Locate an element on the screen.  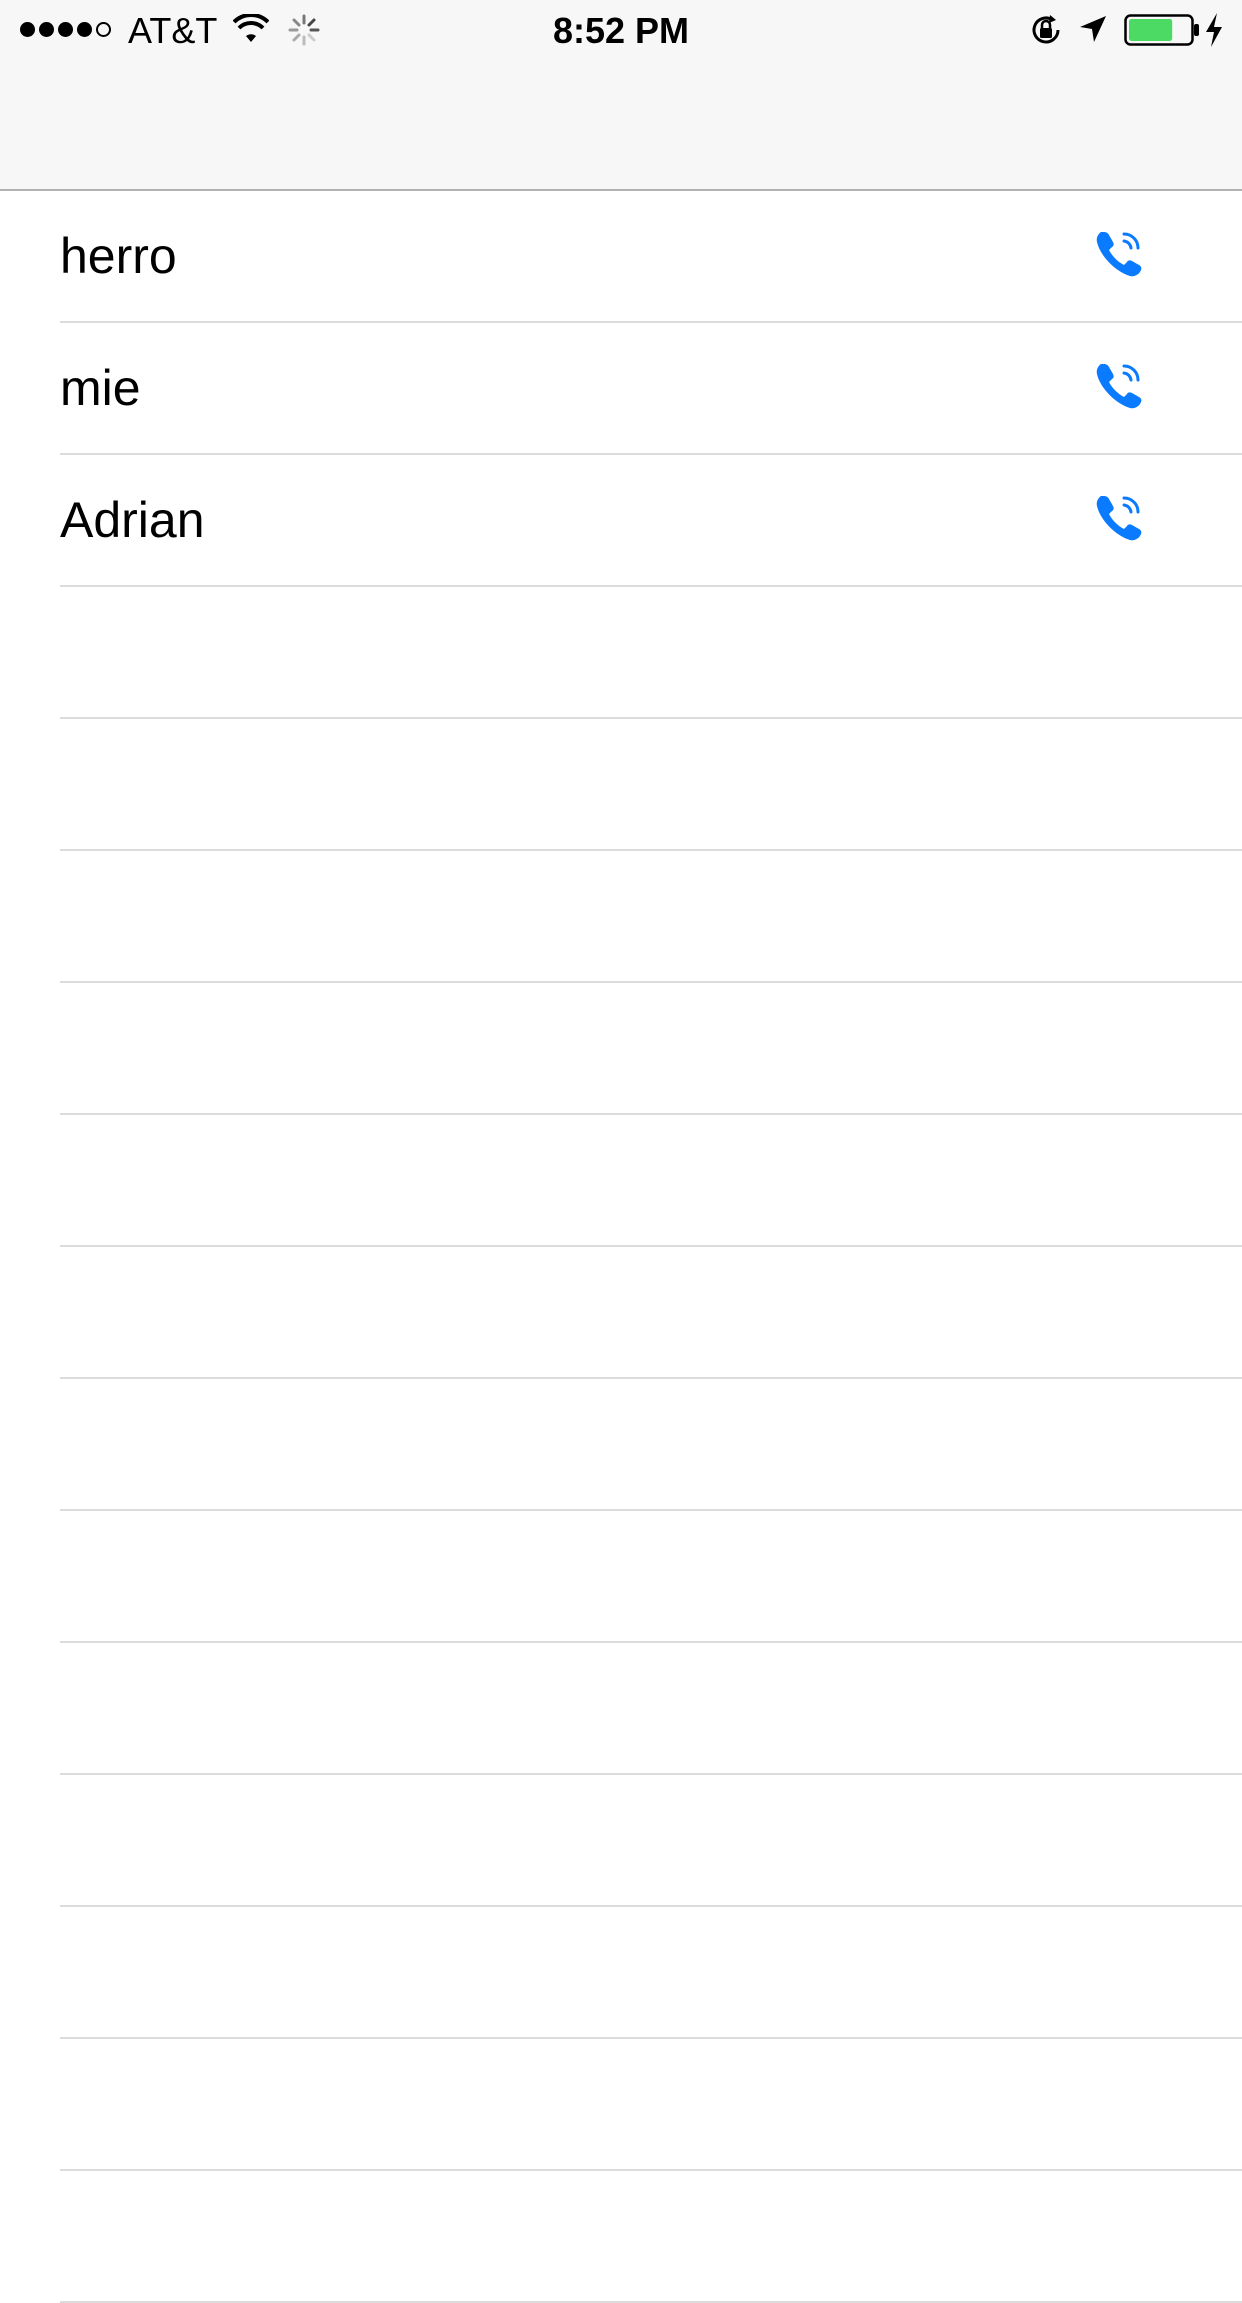
contact-name: mie is located at coordinates (100, 388).